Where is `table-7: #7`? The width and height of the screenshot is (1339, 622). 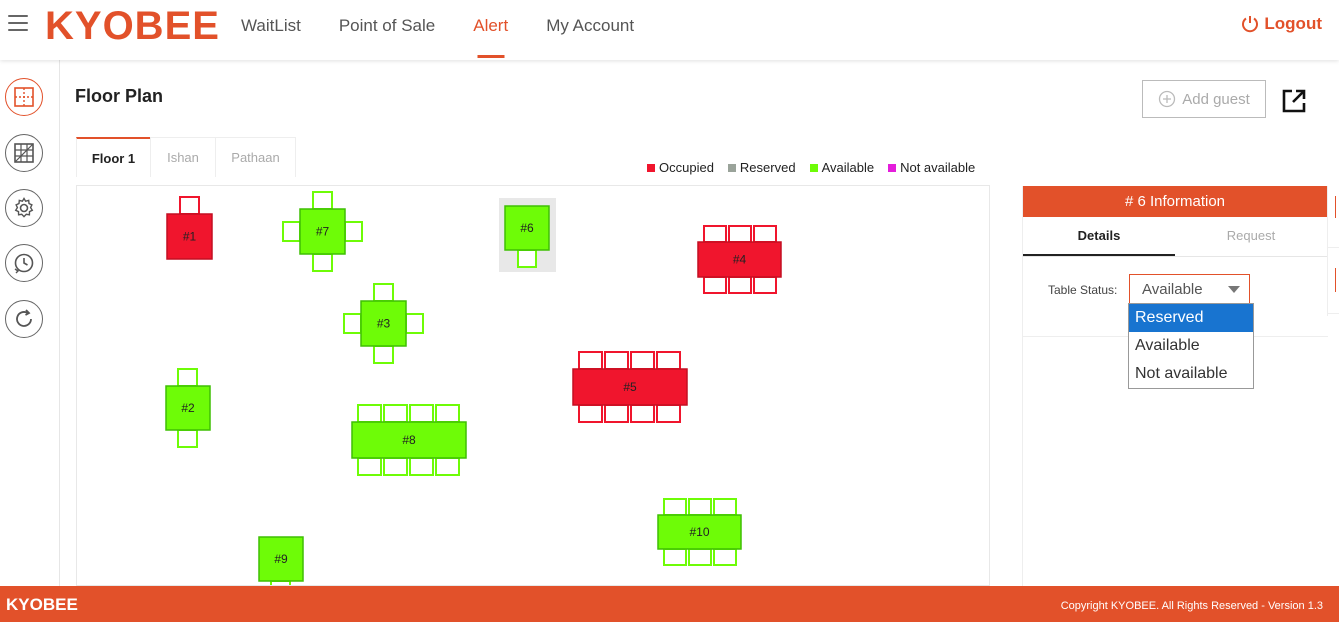 table-7: #7 is located at coordinates (322, 231).